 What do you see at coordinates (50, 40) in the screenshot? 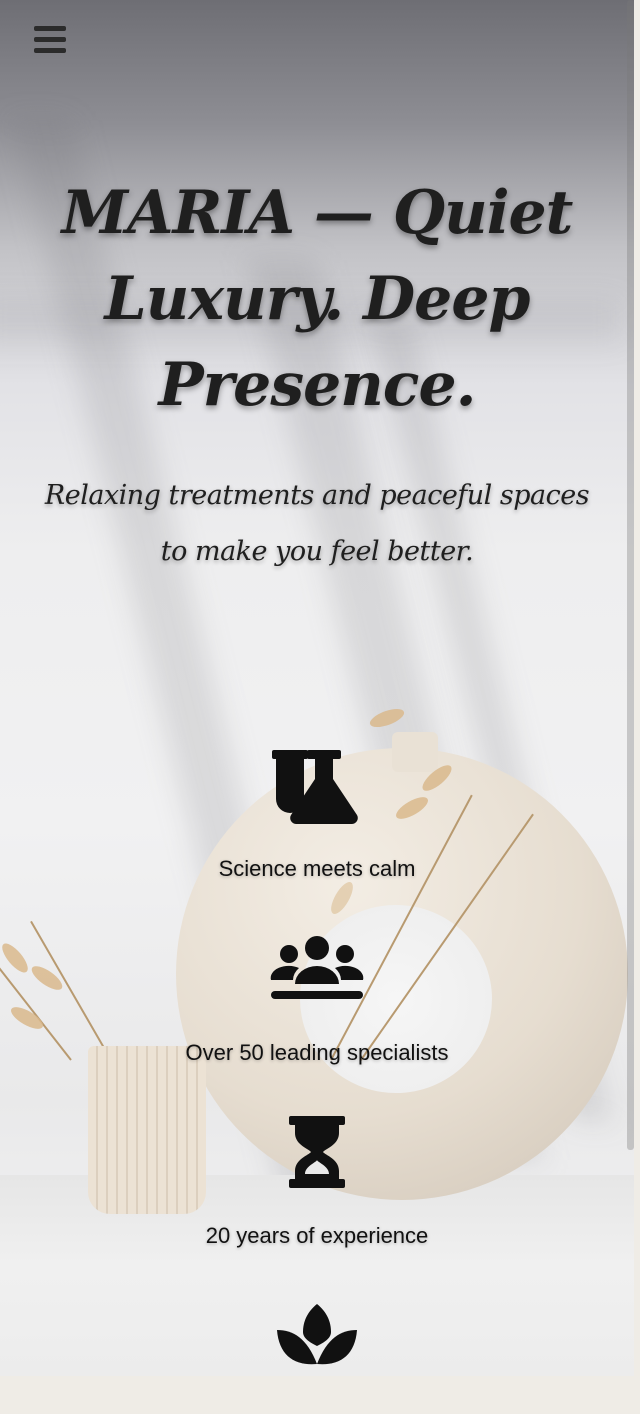
I see `hamburger-menu-icon` at bounding box center [50, 40].